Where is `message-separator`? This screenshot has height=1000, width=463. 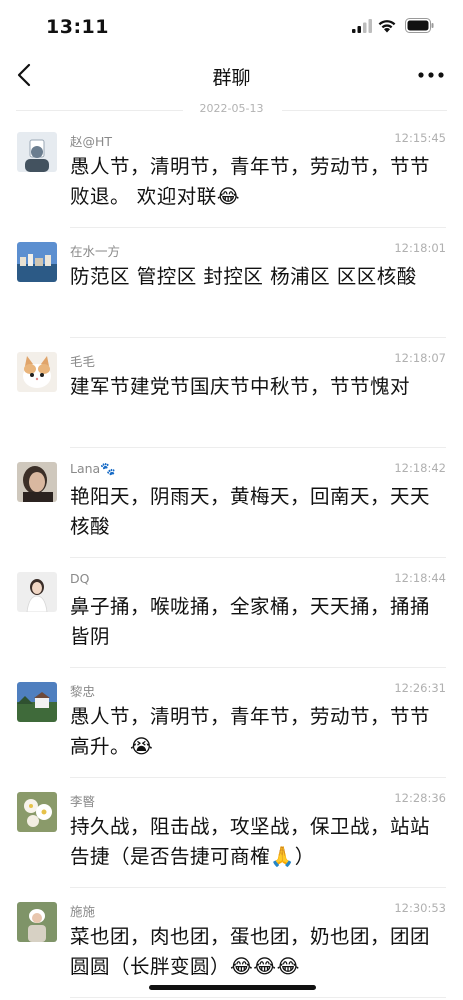 message-separator is located at coordinates (258, 997).